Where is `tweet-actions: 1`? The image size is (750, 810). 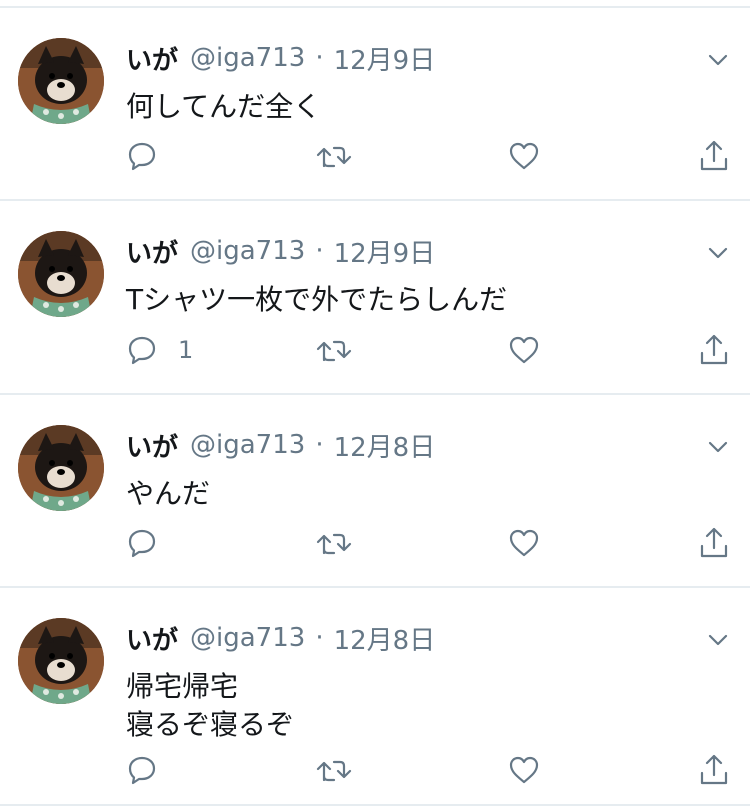 tweet-actions: 1 is located at coordinates (375, 350).